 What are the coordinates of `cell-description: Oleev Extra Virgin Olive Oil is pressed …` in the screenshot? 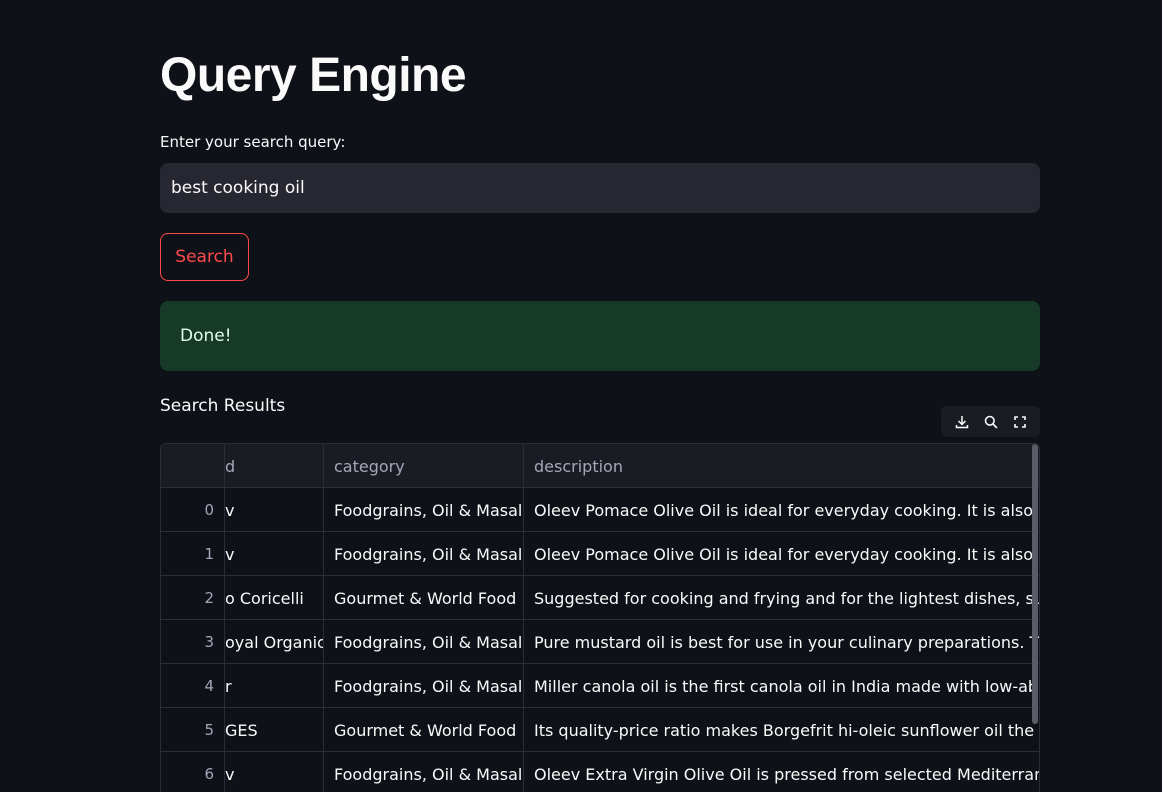 It's located at (781, 772).